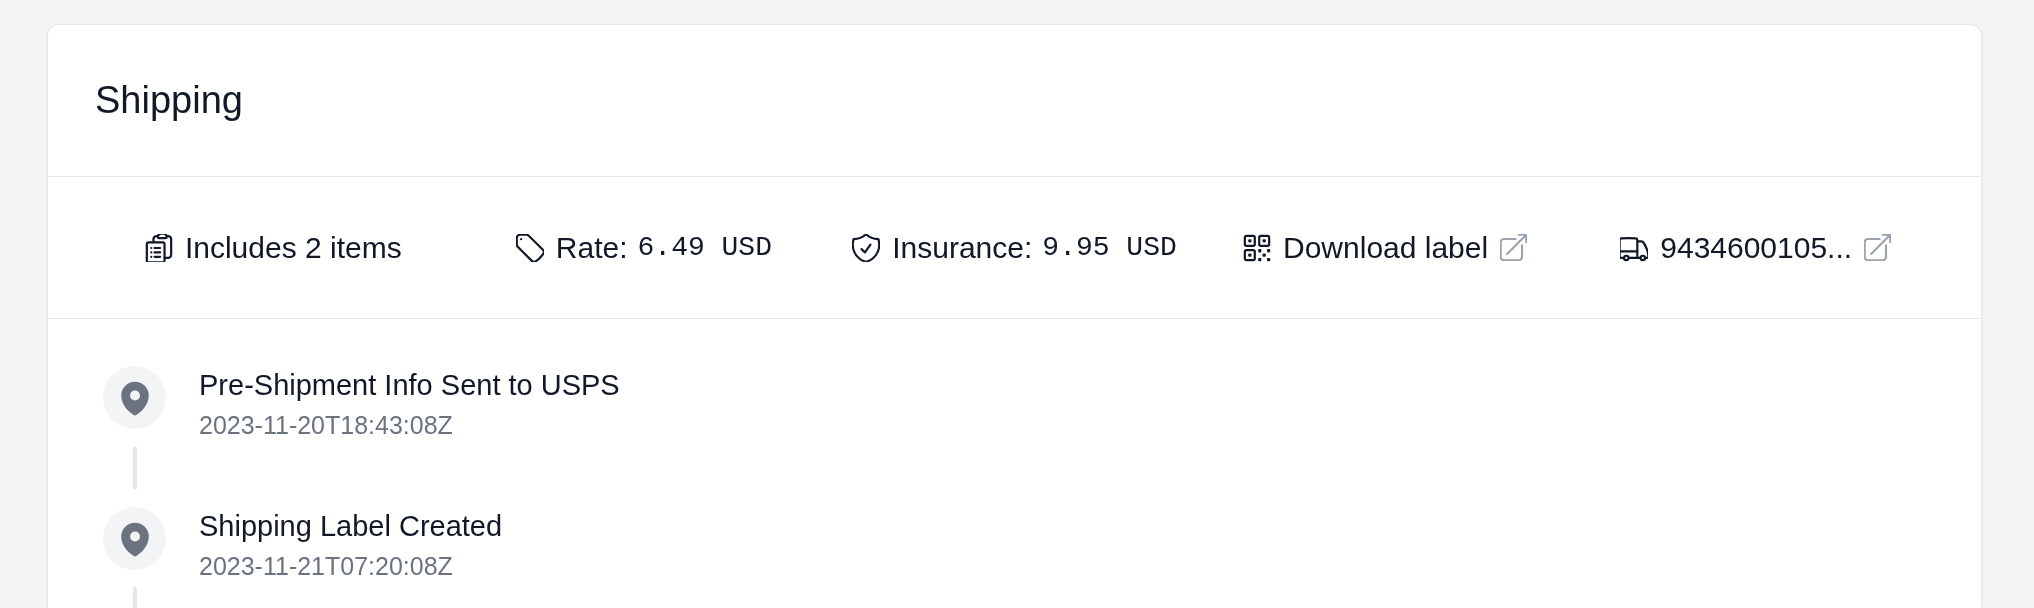  I want to click on download-label-link: Download label, so click(1405, 247).